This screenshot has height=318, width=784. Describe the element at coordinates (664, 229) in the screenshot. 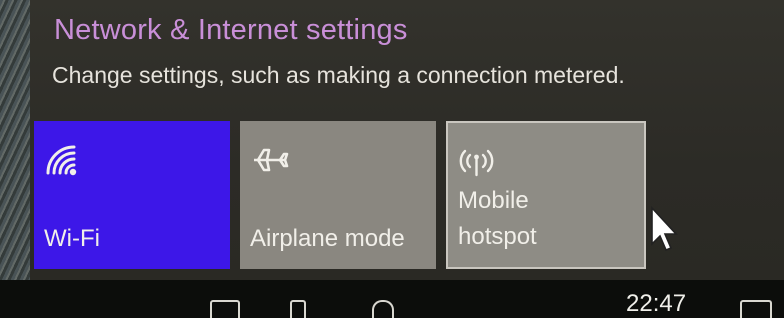

I see `mouse-cursor` at that location.